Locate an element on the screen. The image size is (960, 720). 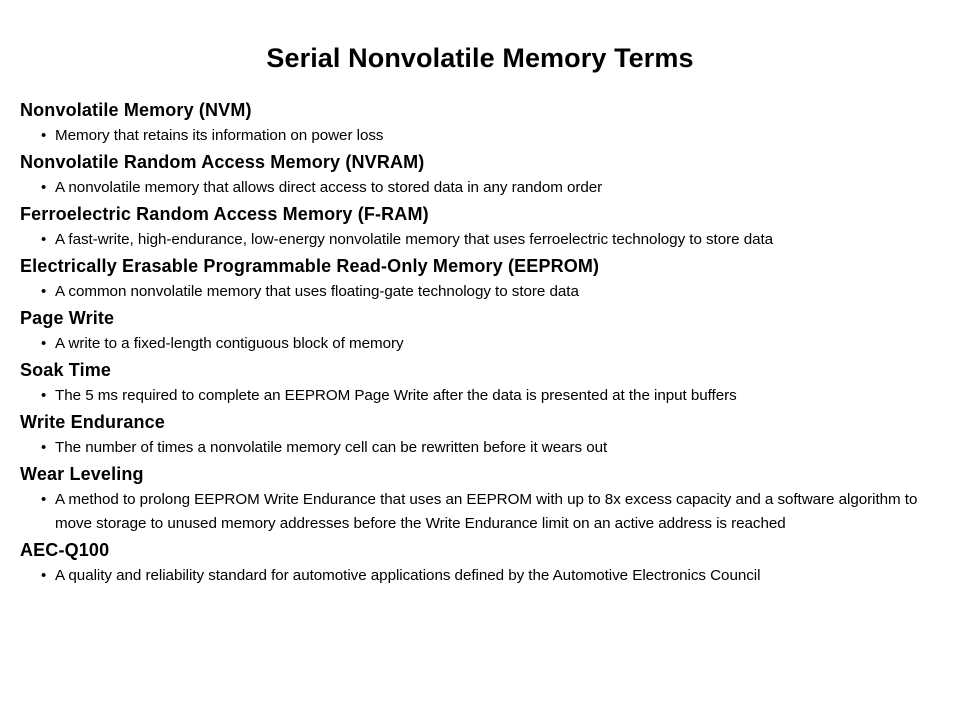
term-name: Write Endurance is located at coordinates (92, 422).